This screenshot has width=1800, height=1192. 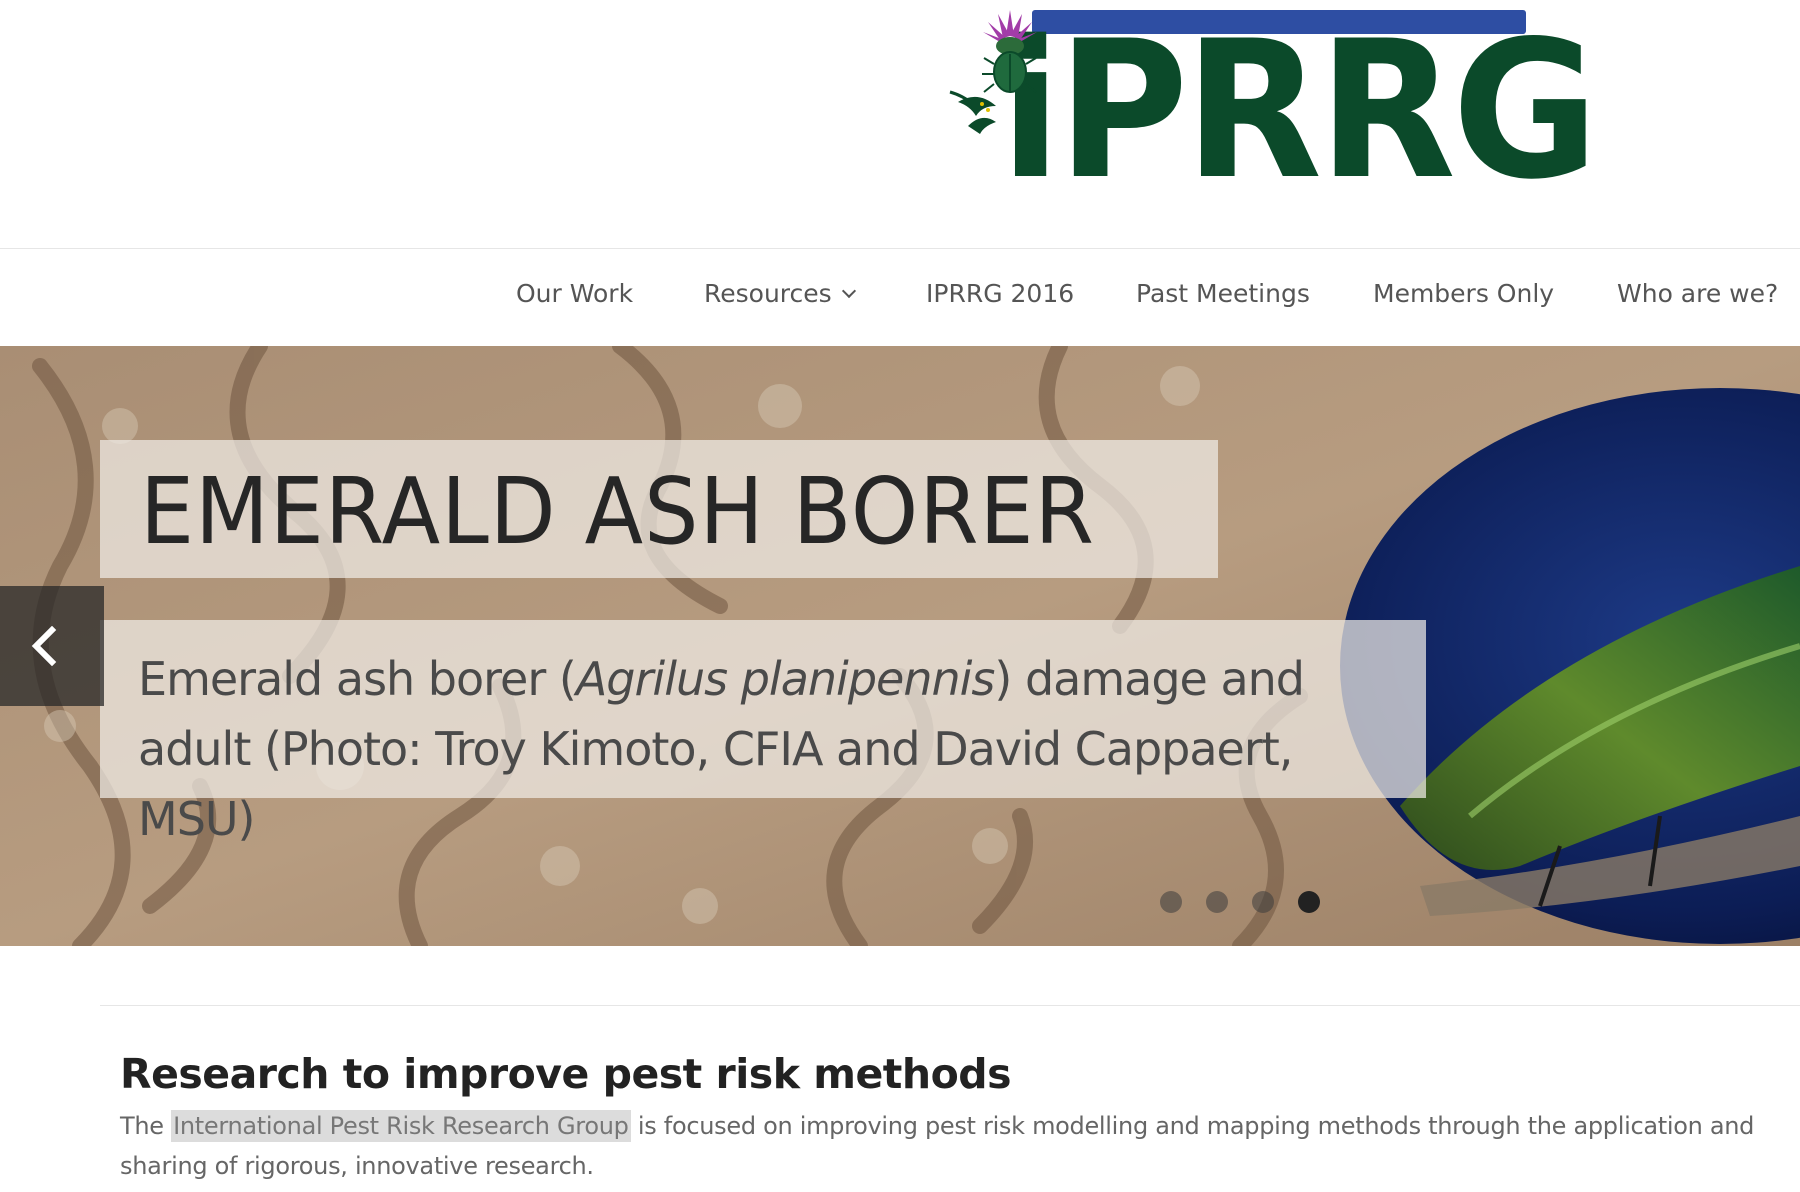 I want to click on nav-item-iprrg-2016: IPRRG 2016, so click(x=1000, y=293).